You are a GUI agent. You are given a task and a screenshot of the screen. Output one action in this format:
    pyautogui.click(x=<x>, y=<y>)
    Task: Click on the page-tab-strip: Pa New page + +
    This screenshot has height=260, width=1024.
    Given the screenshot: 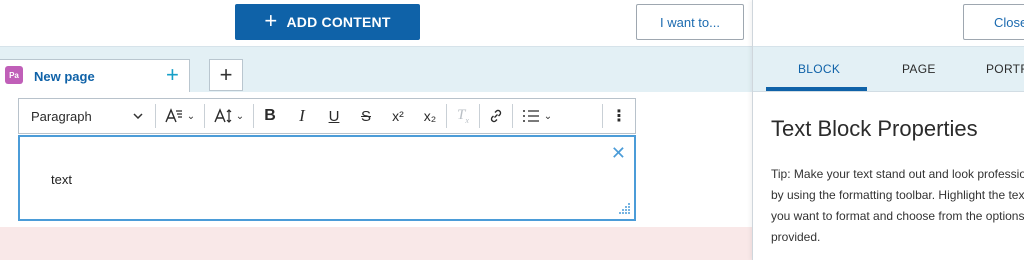 What is the action you would take?
    pyautogui.click(x=376, y=70)
    